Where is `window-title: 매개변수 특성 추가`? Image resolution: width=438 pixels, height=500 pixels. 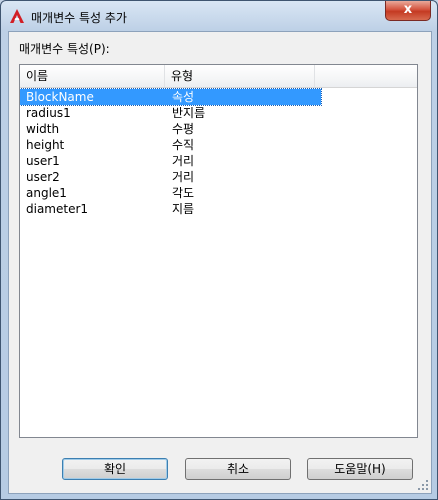 window-title: 매개변수 특성 추가 is located at coordinates (79, 18).